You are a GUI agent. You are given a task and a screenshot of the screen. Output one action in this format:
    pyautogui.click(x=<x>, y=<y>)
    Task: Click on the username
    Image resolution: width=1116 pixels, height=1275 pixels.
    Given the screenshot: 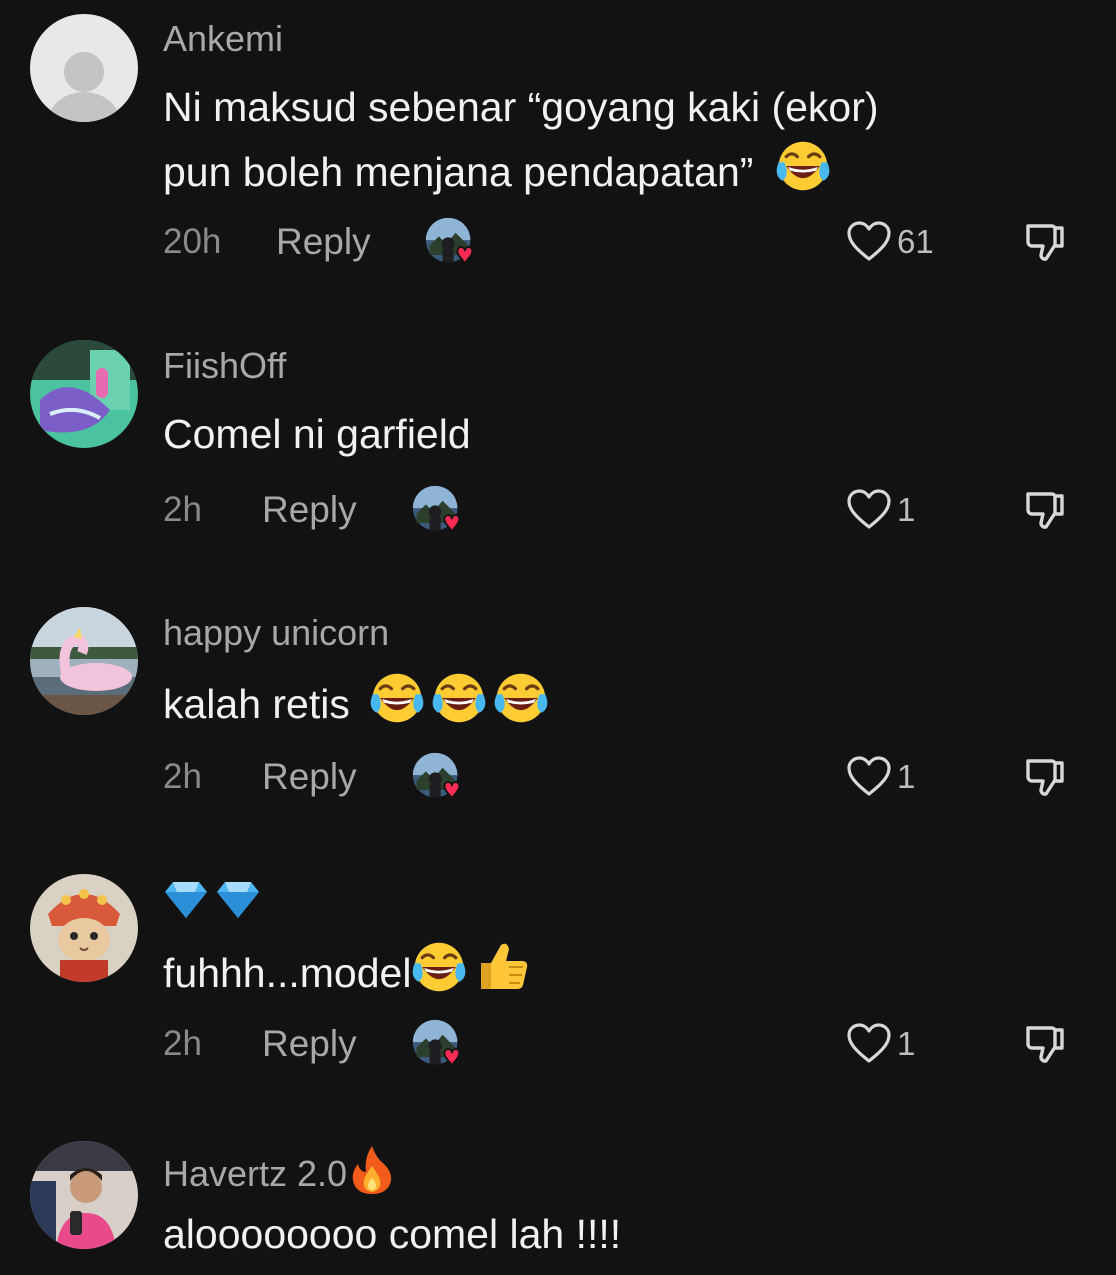 What is the action you would take?
    pyautogui.click(x=212, y=904)
    